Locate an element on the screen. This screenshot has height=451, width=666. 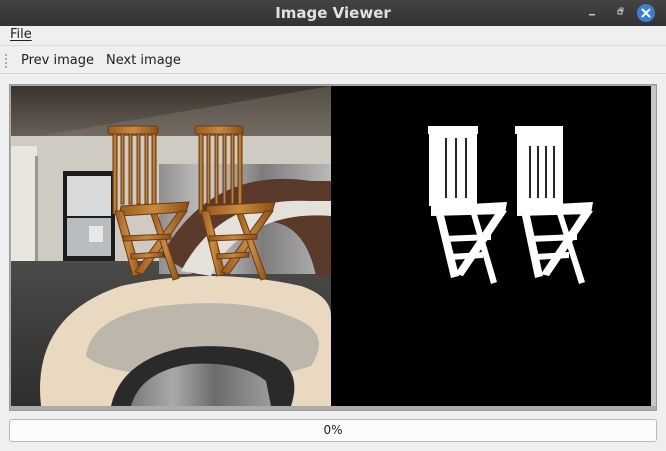
prev-image-button: Prev image is located at coordinates (57, 60).